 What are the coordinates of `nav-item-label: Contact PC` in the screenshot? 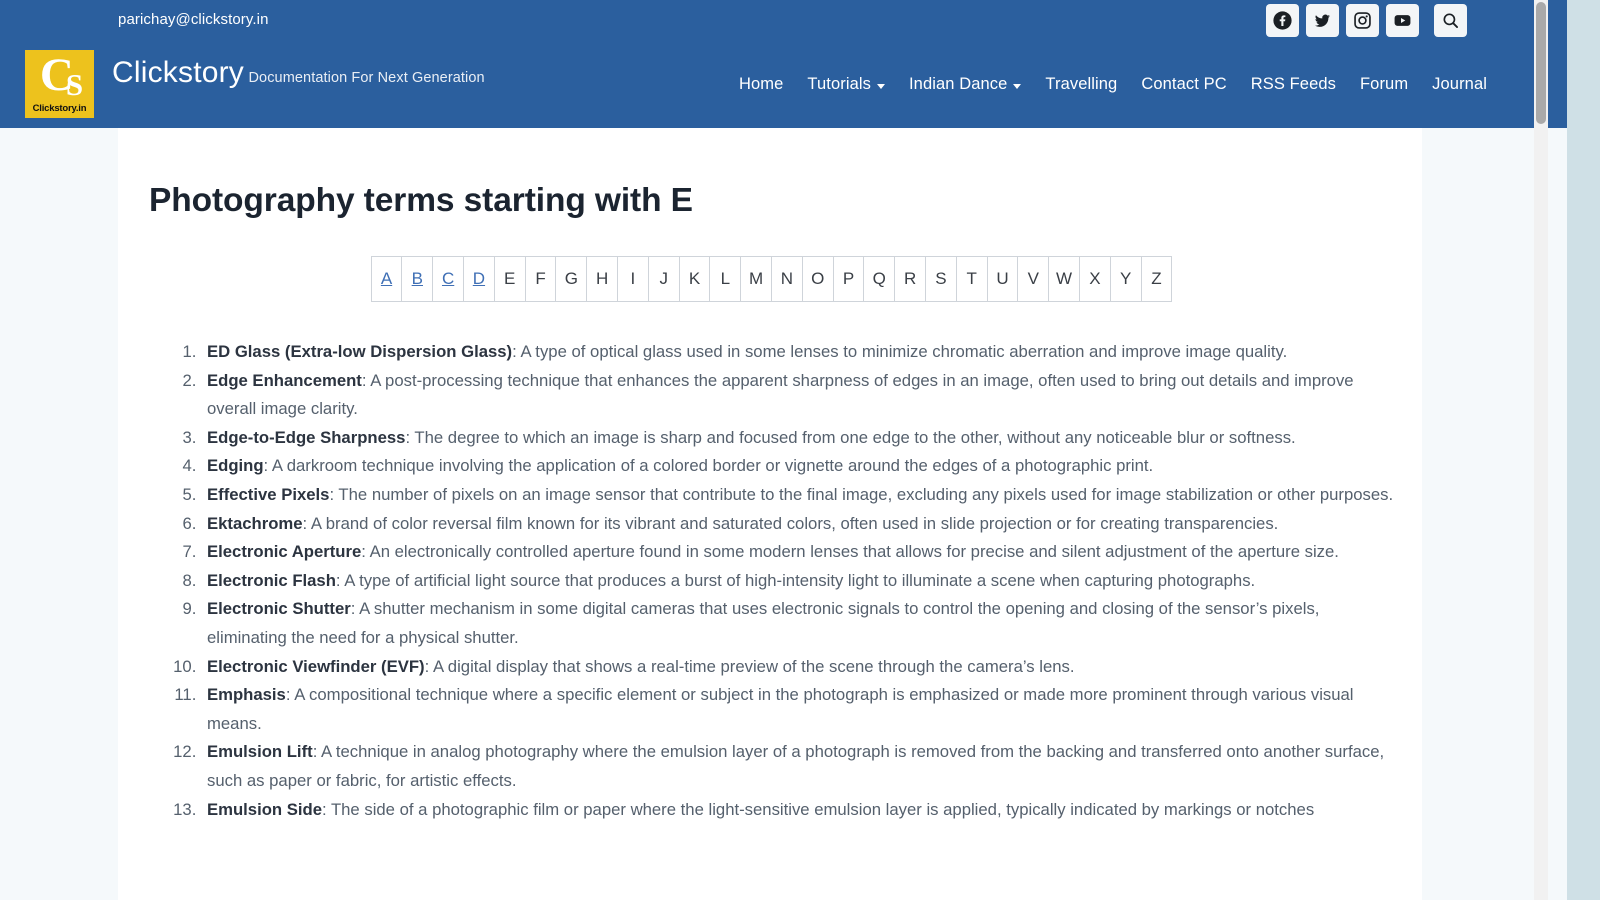 It's located at (1184, 84).